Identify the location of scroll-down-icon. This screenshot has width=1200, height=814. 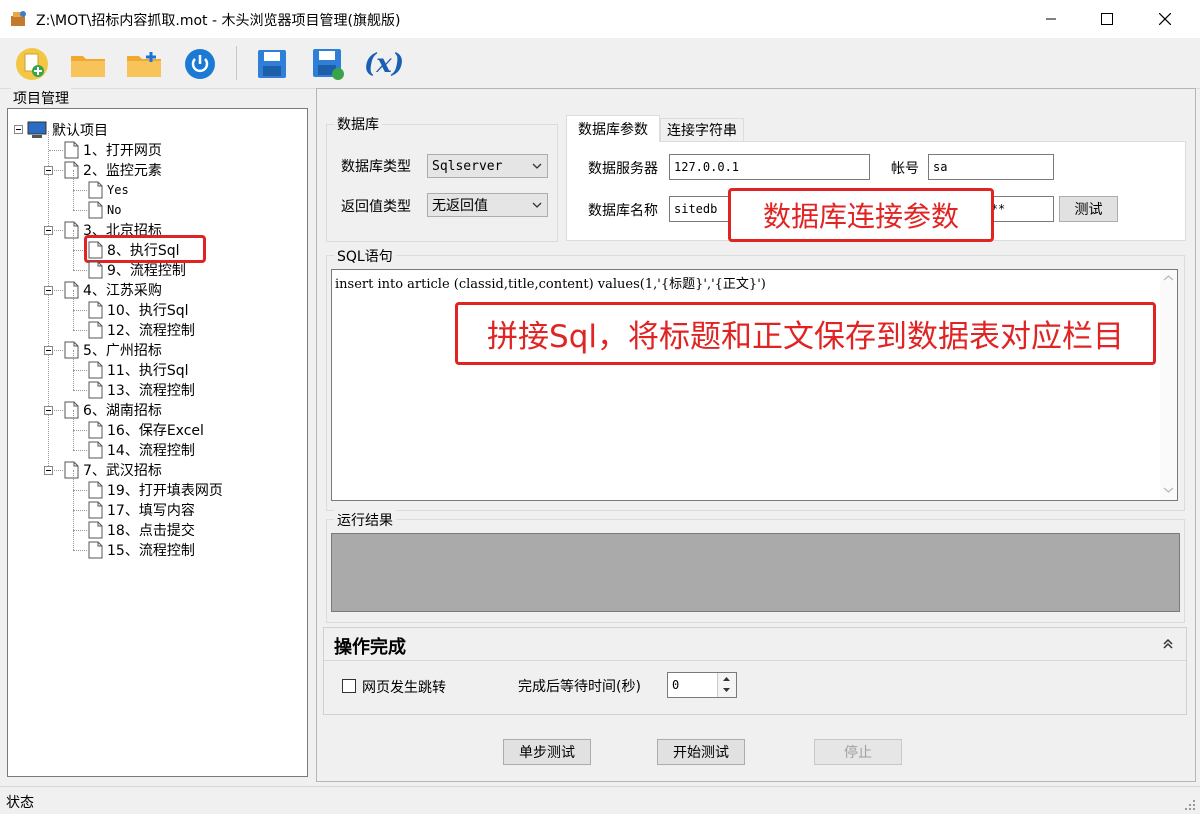
(1168, 490).